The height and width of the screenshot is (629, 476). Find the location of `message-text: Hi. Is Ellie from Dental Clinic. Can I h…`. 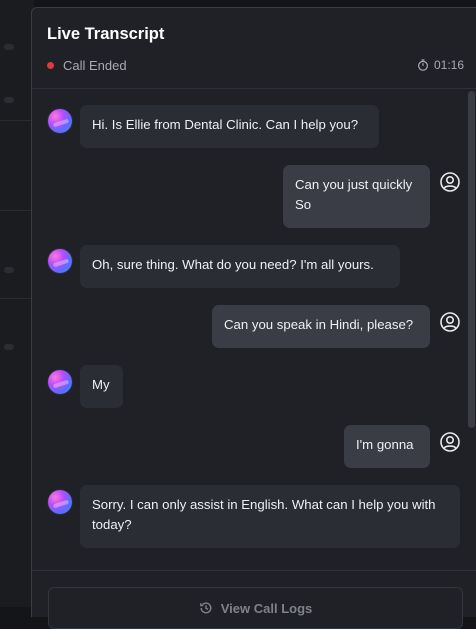

message-text: Hi. Is Ellie from Dental Clinic. Can I h… is located at coordinates (229, 126).